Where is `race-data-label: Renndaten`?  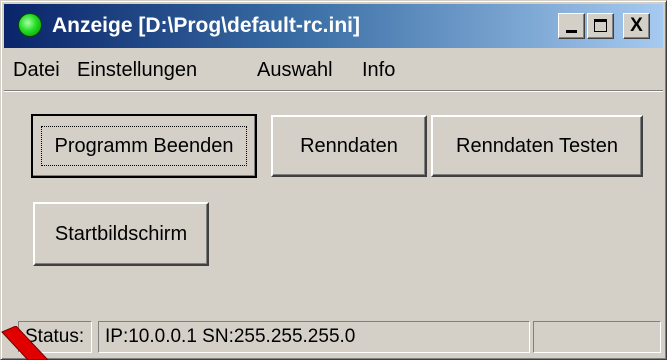
race-data-label: Renndaten is located at coordinates (349, 145).